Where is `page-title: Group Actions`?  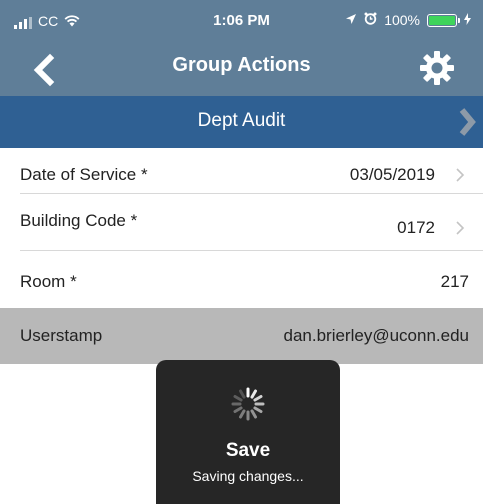 page-title: Group Actions is located at coordinates (241, 65).